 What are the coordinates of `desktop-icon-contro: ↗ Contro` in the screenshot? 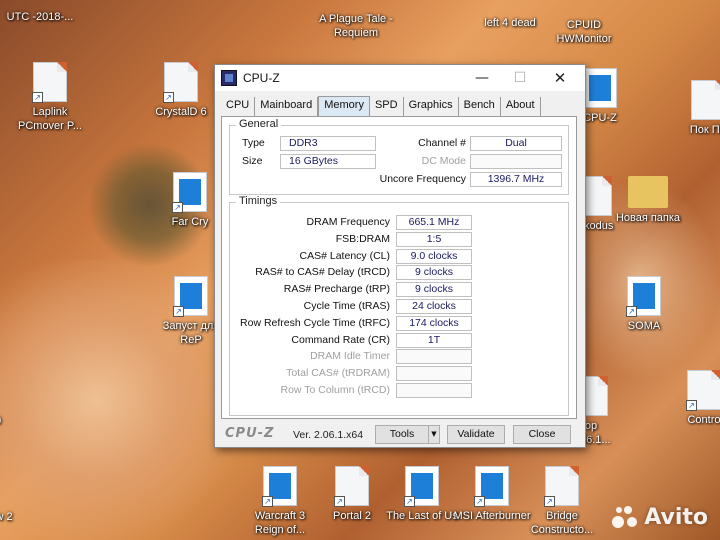 It's located at (702, 398).